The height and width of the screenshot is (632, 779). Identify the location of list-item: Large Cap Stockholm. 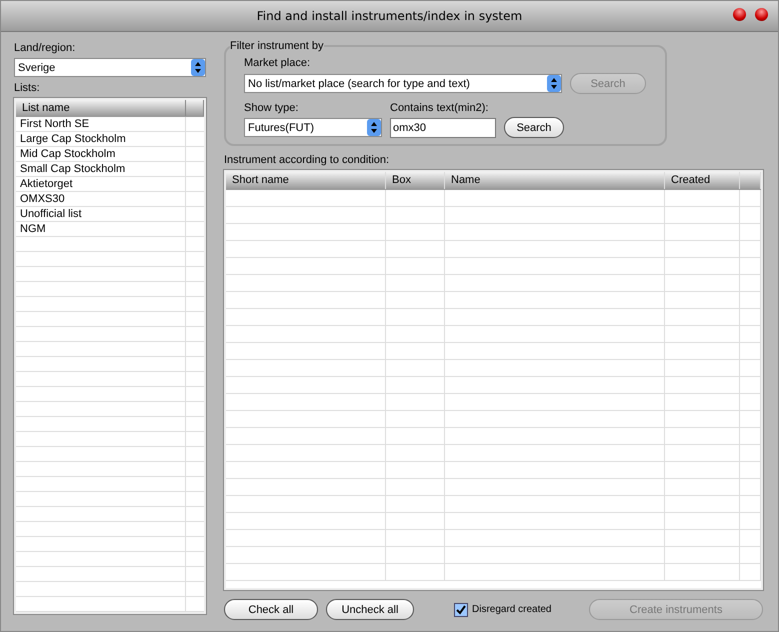
(101, 139).